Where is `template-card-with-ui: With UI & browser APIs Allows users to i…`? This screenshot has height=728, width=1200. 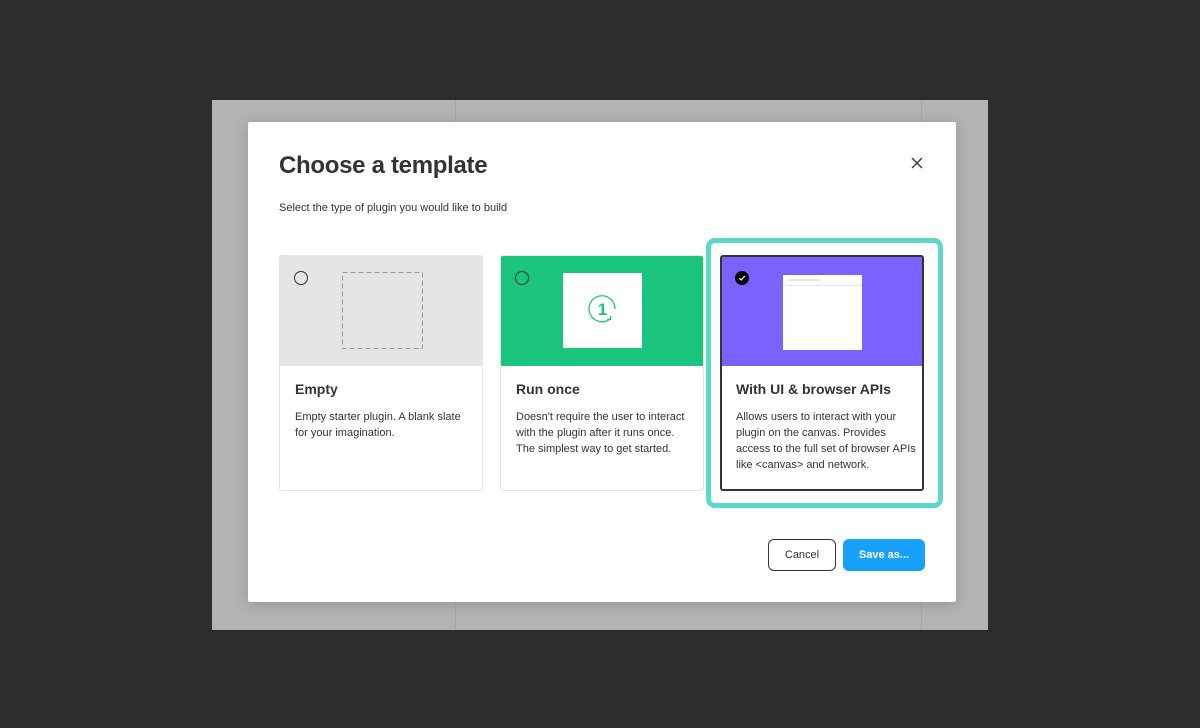 template-card-with-ui: With UI & browser APIs Allows users to i… is located at coordinates (822, 373).